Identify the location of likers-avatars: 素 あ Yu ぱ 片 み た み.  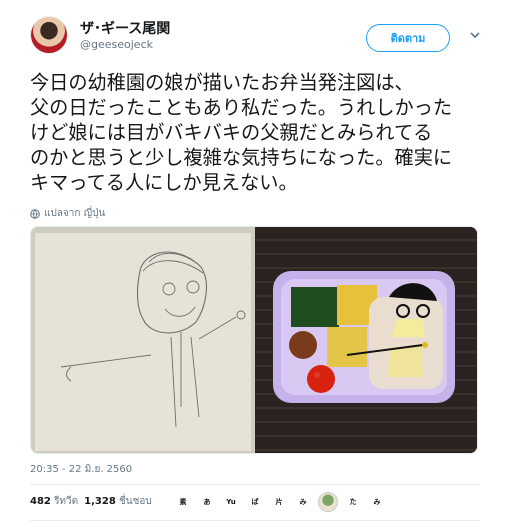
(280, 502).